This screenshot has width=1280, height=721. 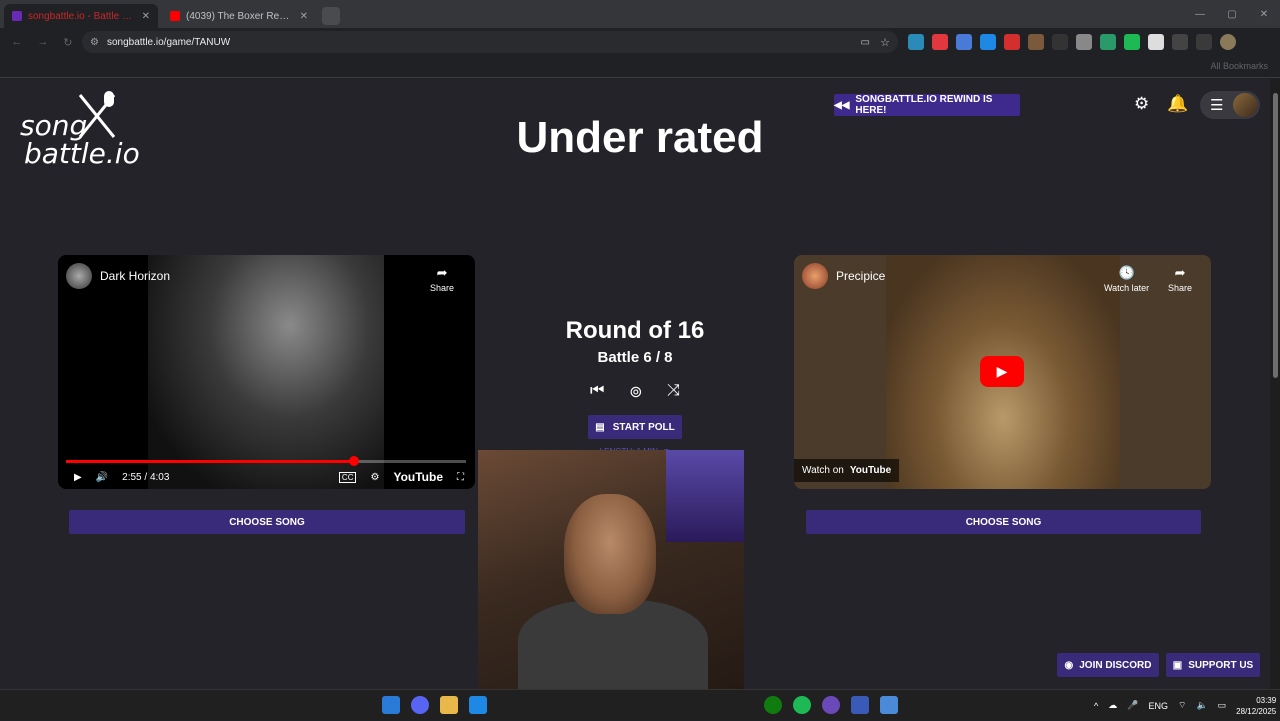 I want to click on maximize-icon: ▢, so click(x=1232, y=14).